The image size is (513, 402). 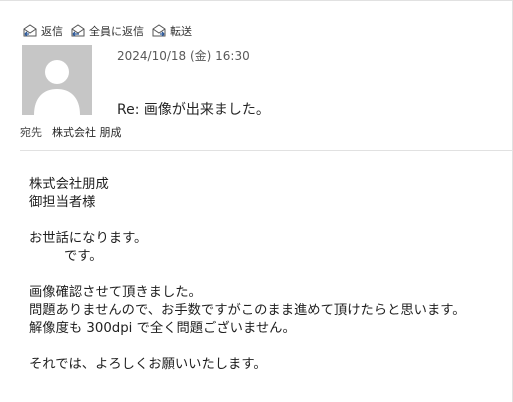 I want to click on reply-all-button: 全員に返信, so click(x=107, y=31).